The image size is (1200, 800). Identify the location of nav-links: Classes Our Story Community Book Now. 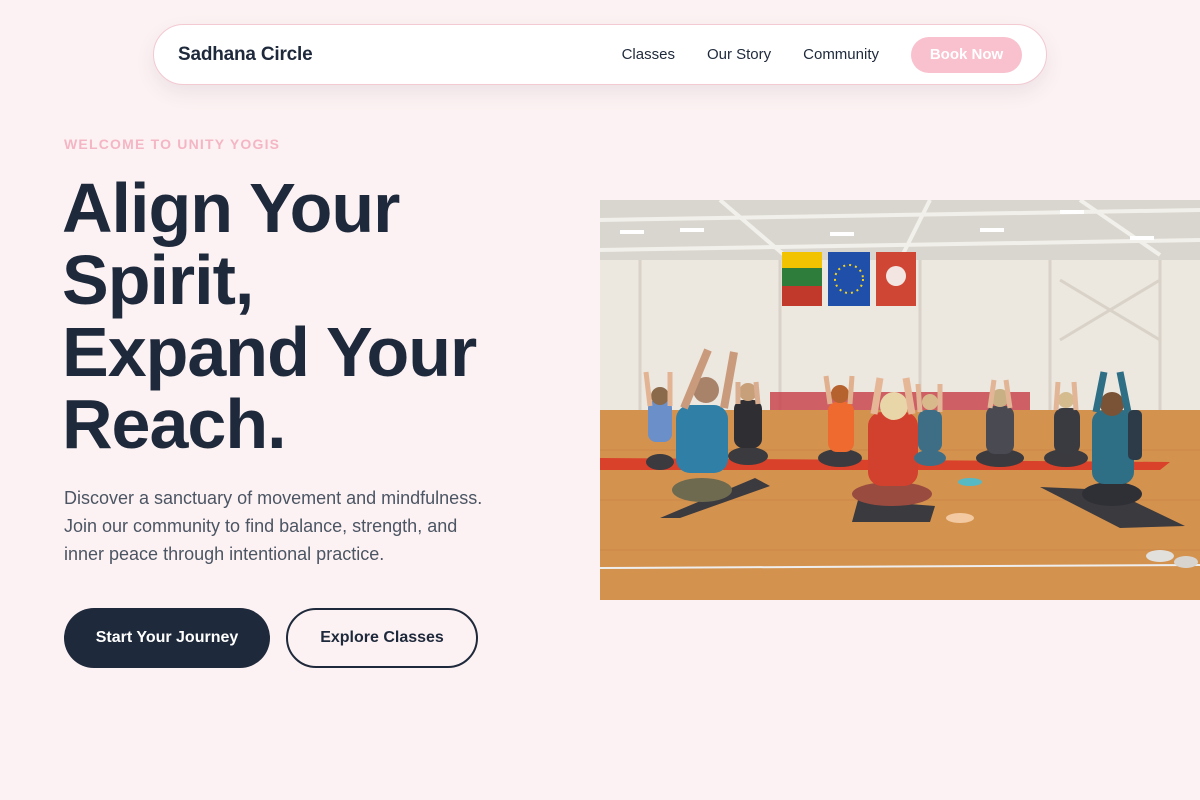
(822, 54).